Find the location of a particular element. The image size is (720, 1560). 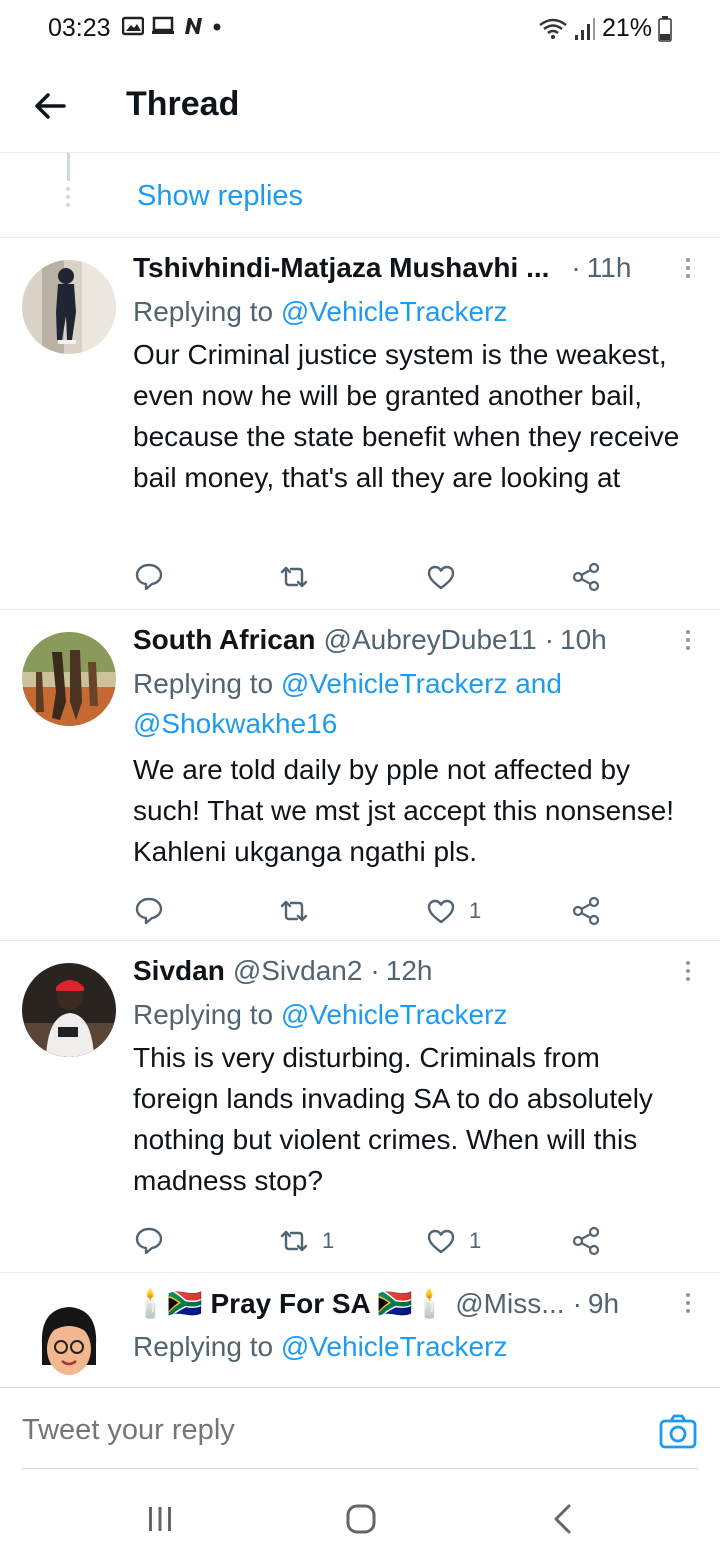

tweet-actions: 1 1 is located at coordinates (373, 1245).